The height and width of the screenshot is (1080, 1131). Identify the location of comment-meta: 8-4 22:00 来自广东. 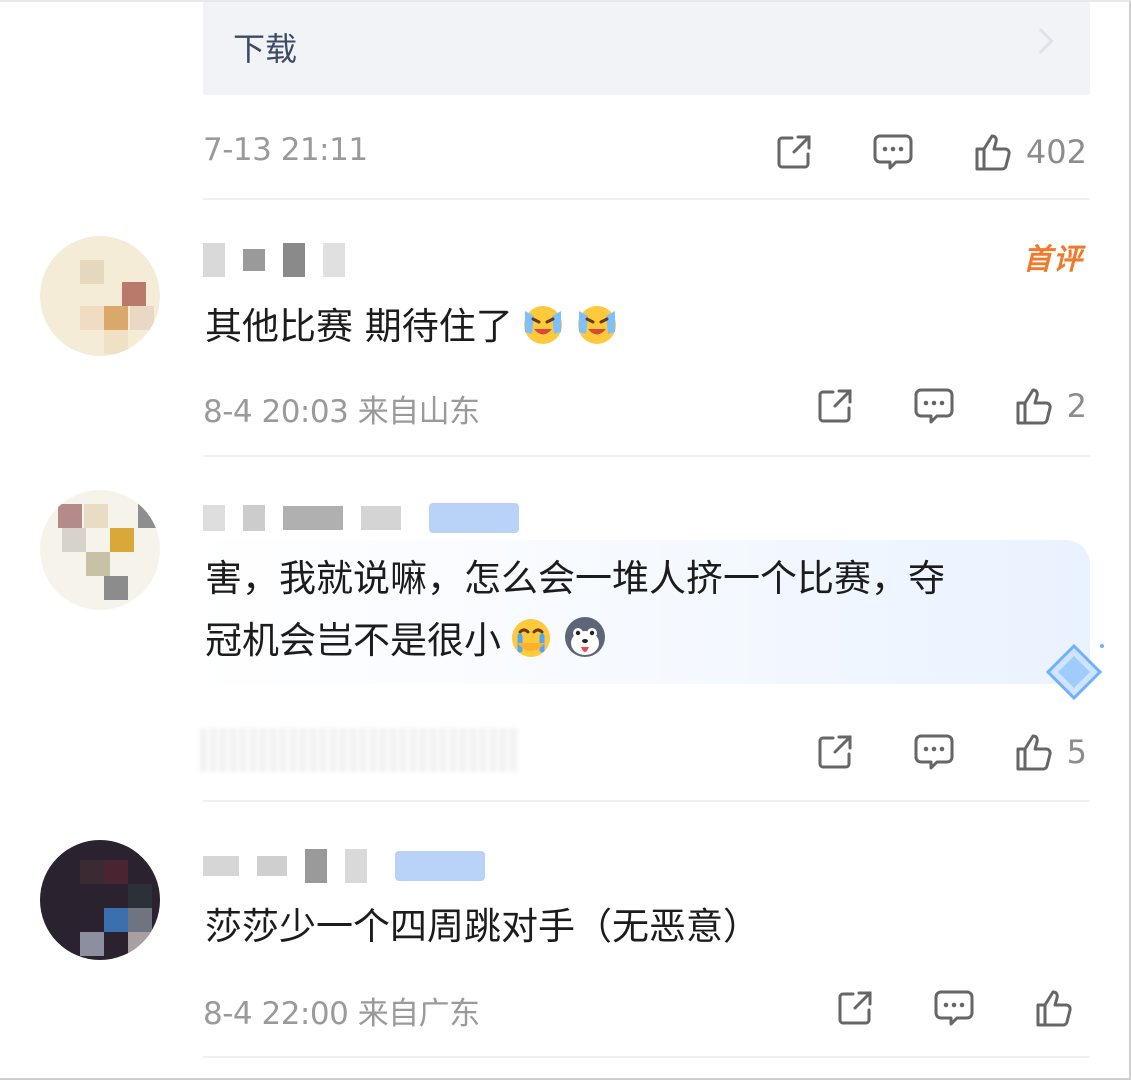
(341, 1010).